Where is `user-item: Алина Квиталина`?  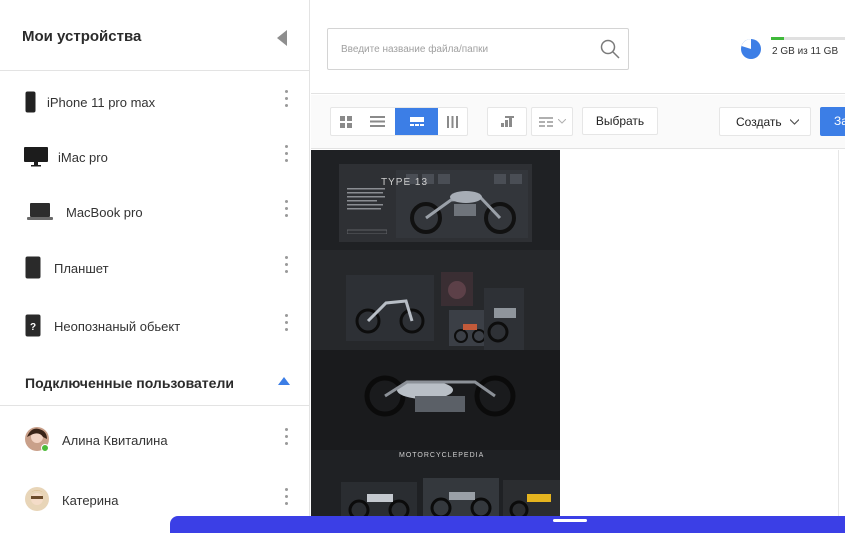 user-item: Алина Квиталина is located at coordinates (154, 440).